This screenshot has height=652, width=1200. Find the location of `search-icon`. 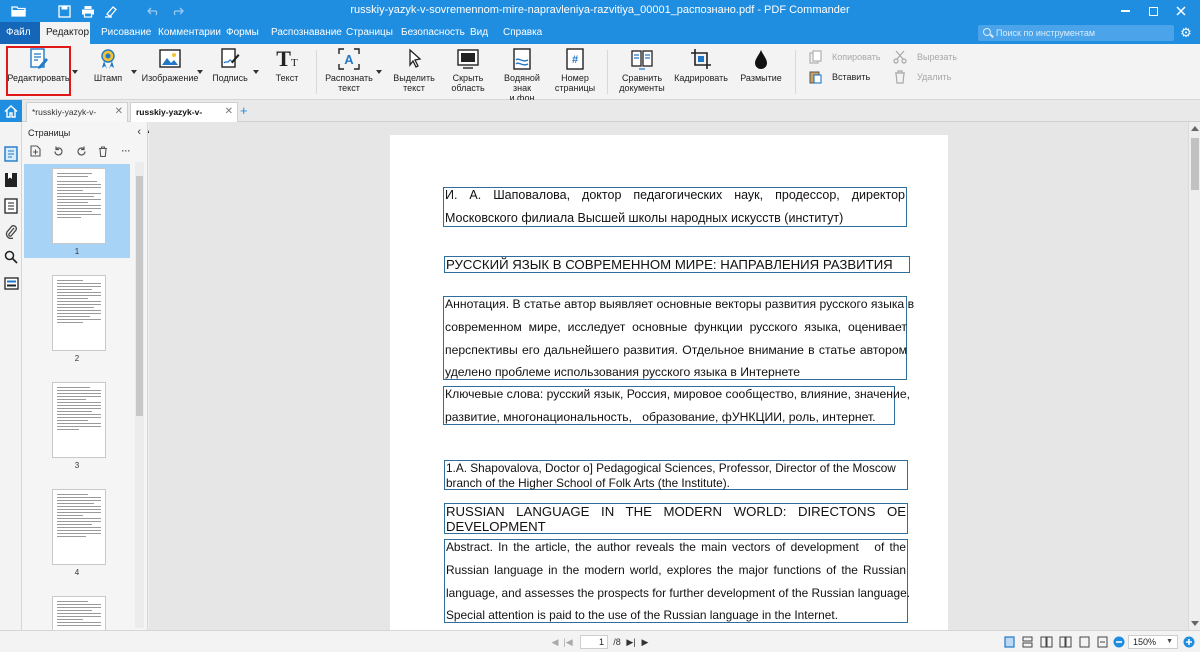

search-icon is located at coordinates (11, 257).